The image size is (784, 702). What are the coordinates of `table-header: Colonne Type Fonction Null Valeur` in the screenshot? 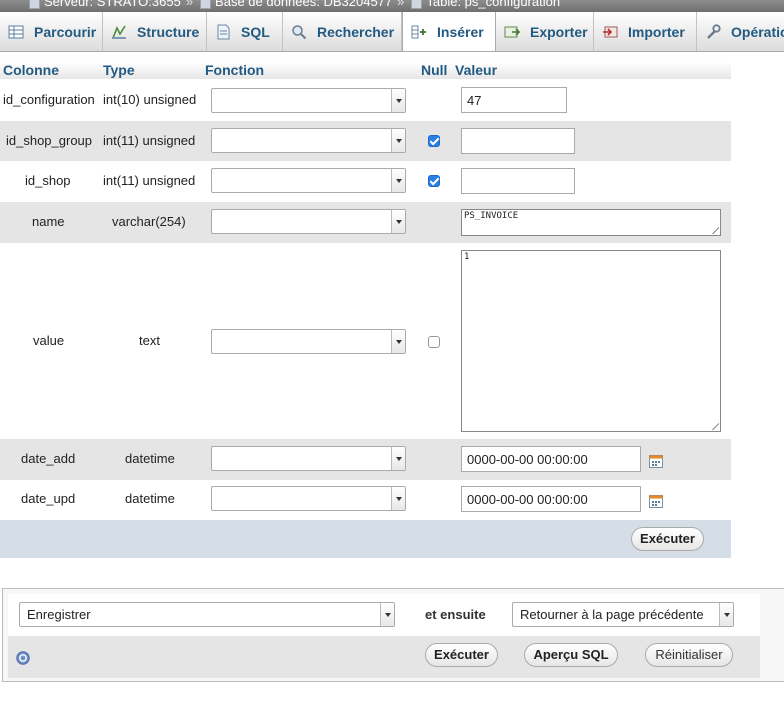 It's located at (365, 70).